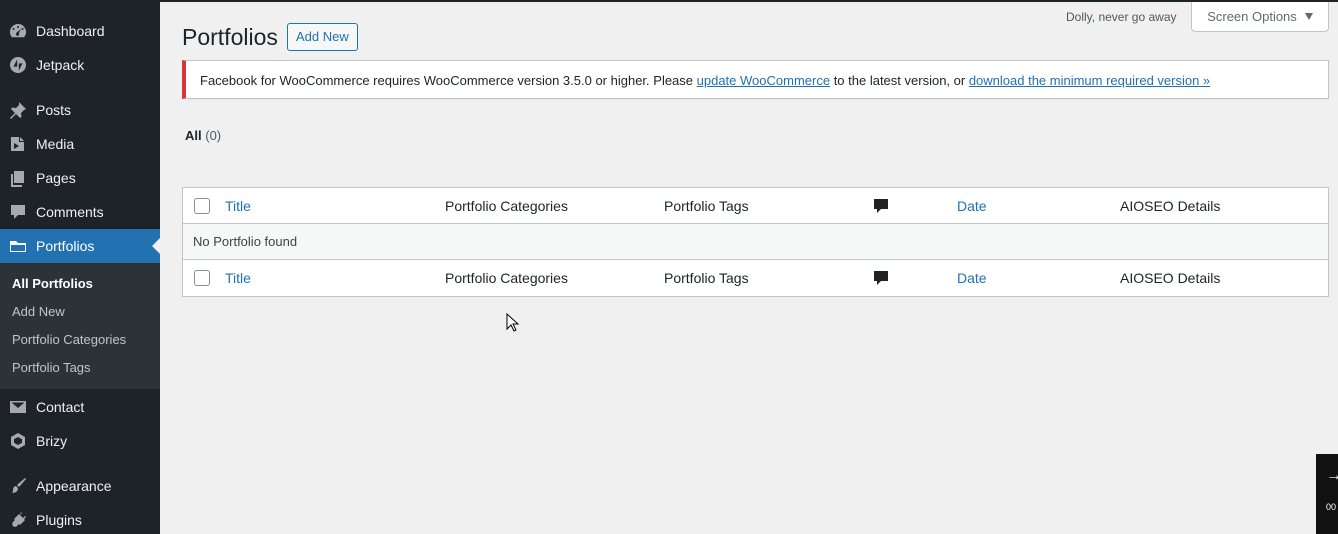 The width and height of the screenshot is (1338, 534). Describe the element at coordinates (238, 206) in the screenshot. I see `column-title-sort: Title` at that location.